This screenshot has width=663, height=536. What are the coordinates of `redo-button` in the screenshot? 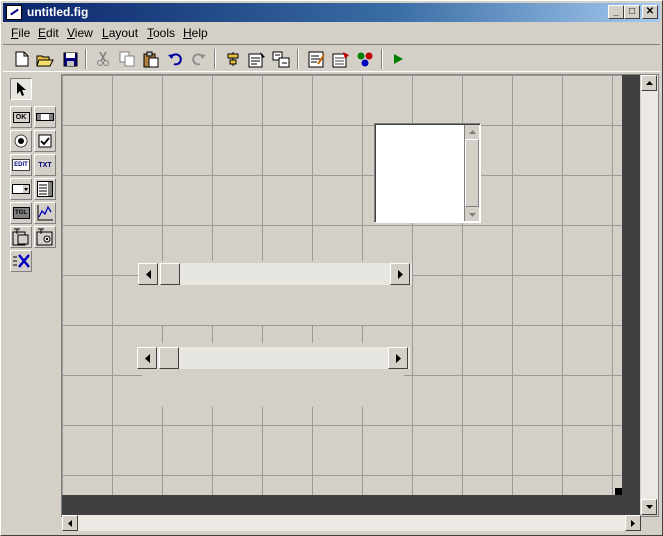 It's located at (199, 59).